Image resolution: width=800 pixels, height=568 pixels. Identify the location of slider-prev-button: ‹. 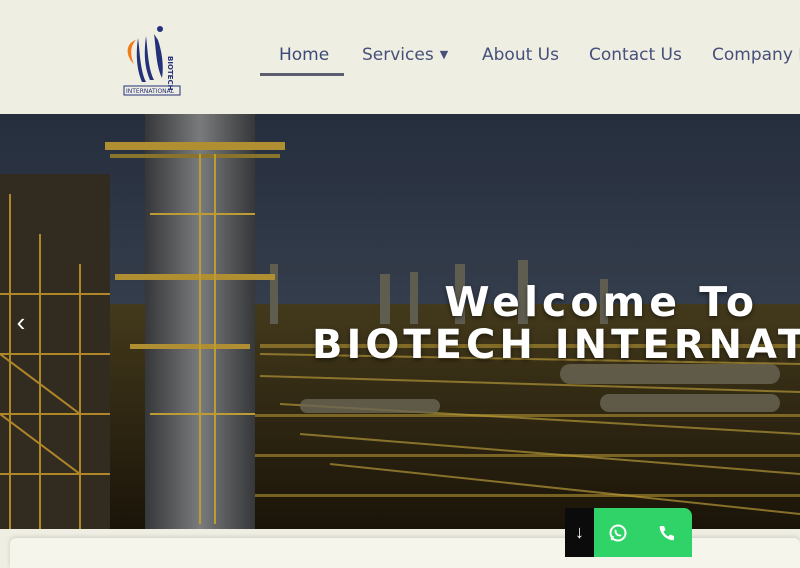
(21, 322).